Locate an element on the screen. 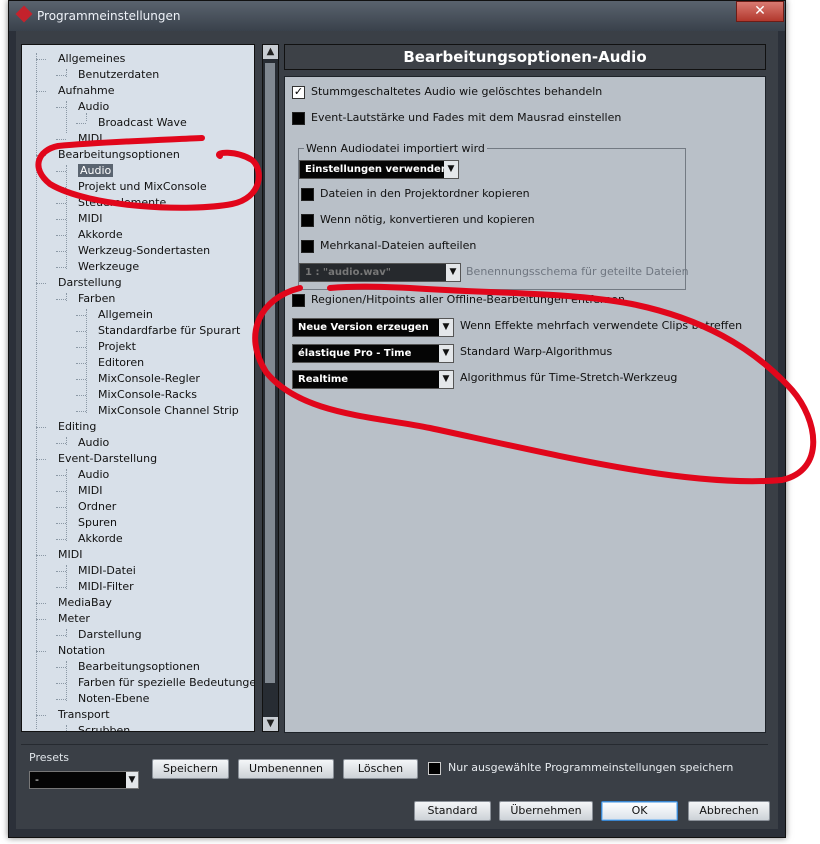 This screenshot has width=820, height=844. tree-item: Meter is located at coordinates (74, 619).